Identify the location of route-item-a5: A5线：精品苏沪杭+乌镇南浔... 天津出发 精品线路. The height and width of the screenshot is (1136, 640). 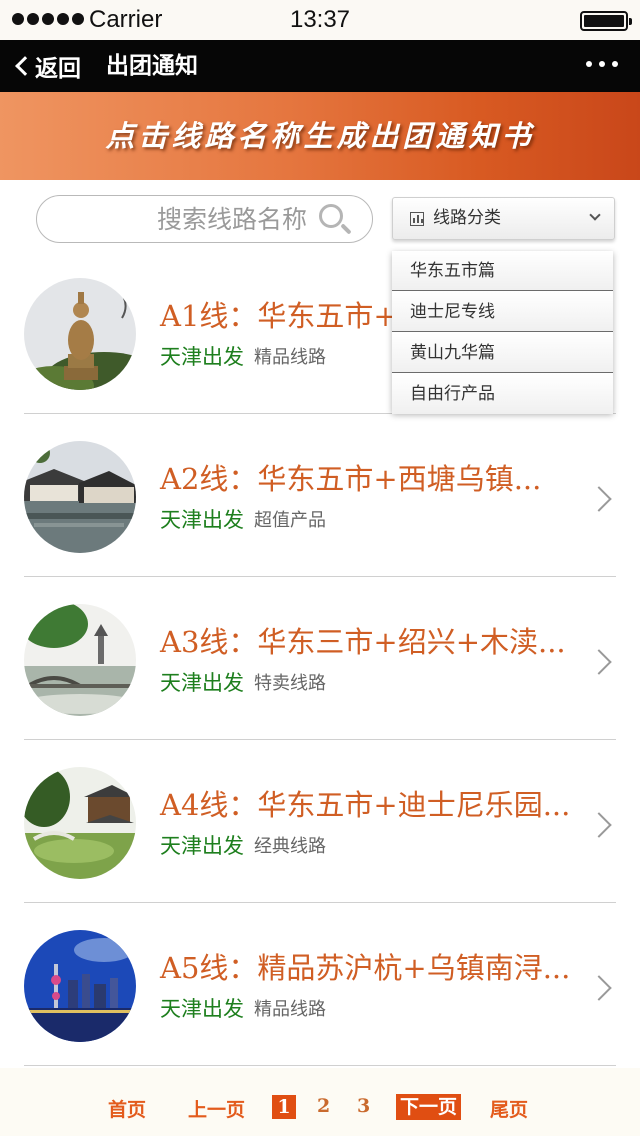
(320, 984).